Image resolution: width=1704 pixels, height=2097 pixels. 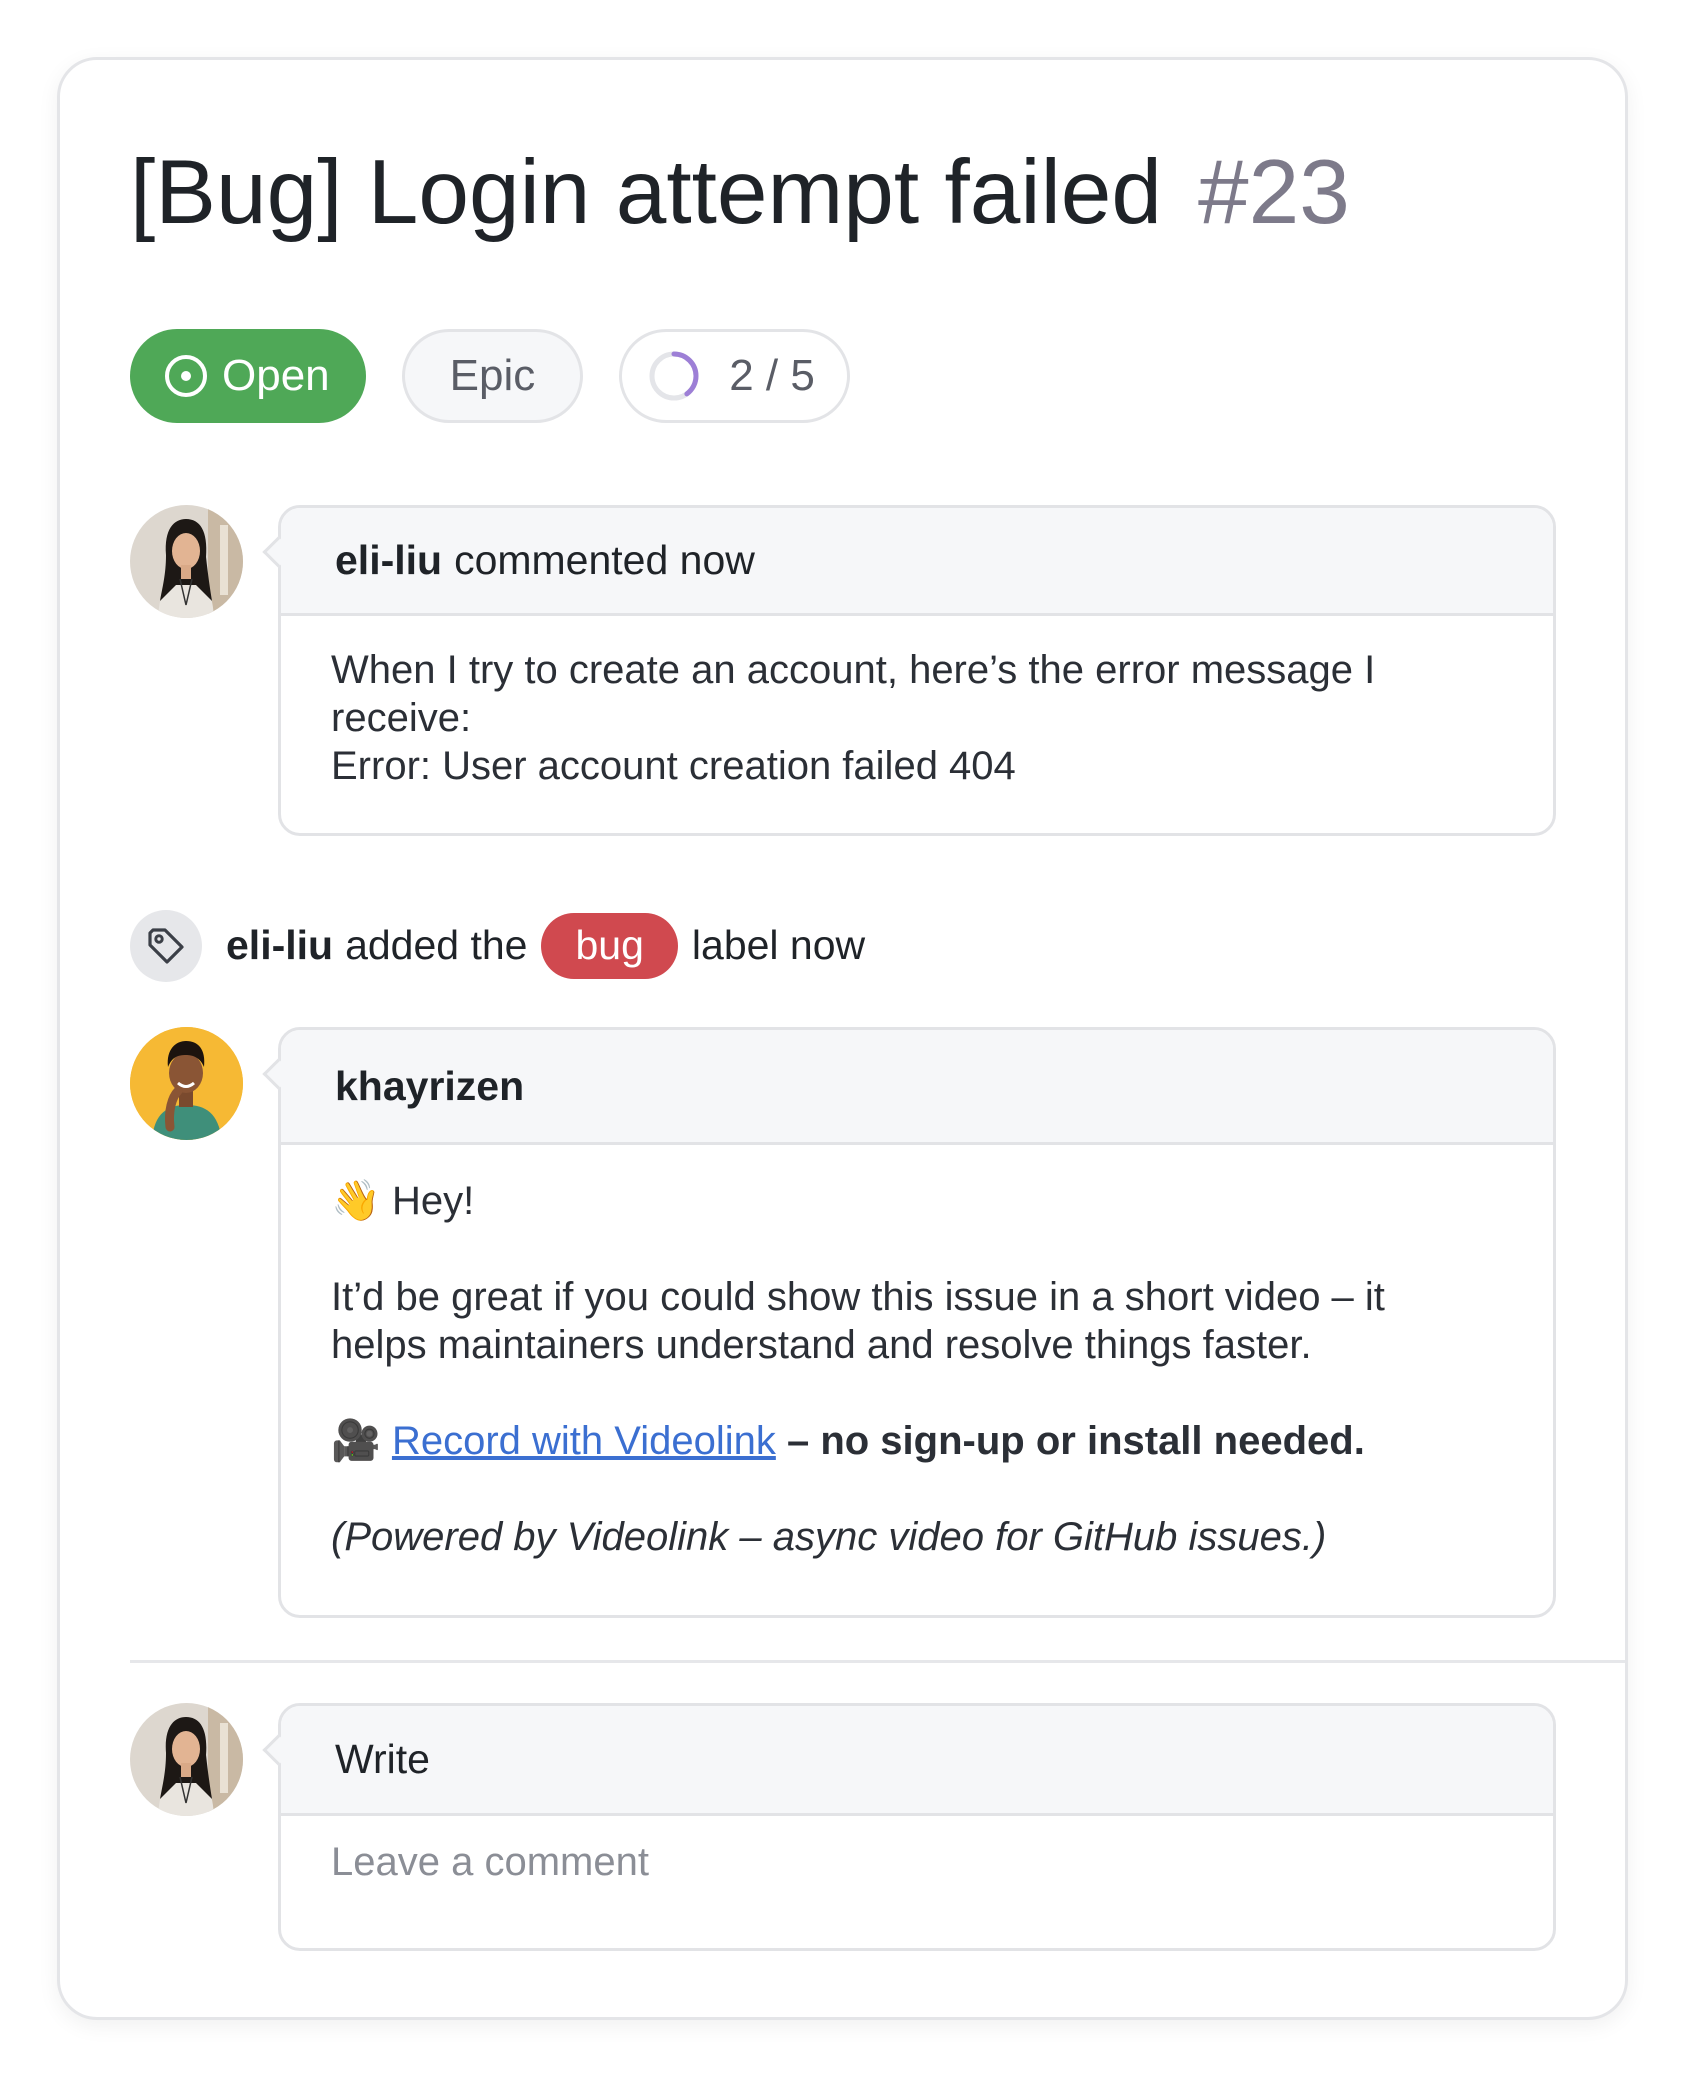 I want to click on avatar-eli-liu-image, so click(x=186, y=561).